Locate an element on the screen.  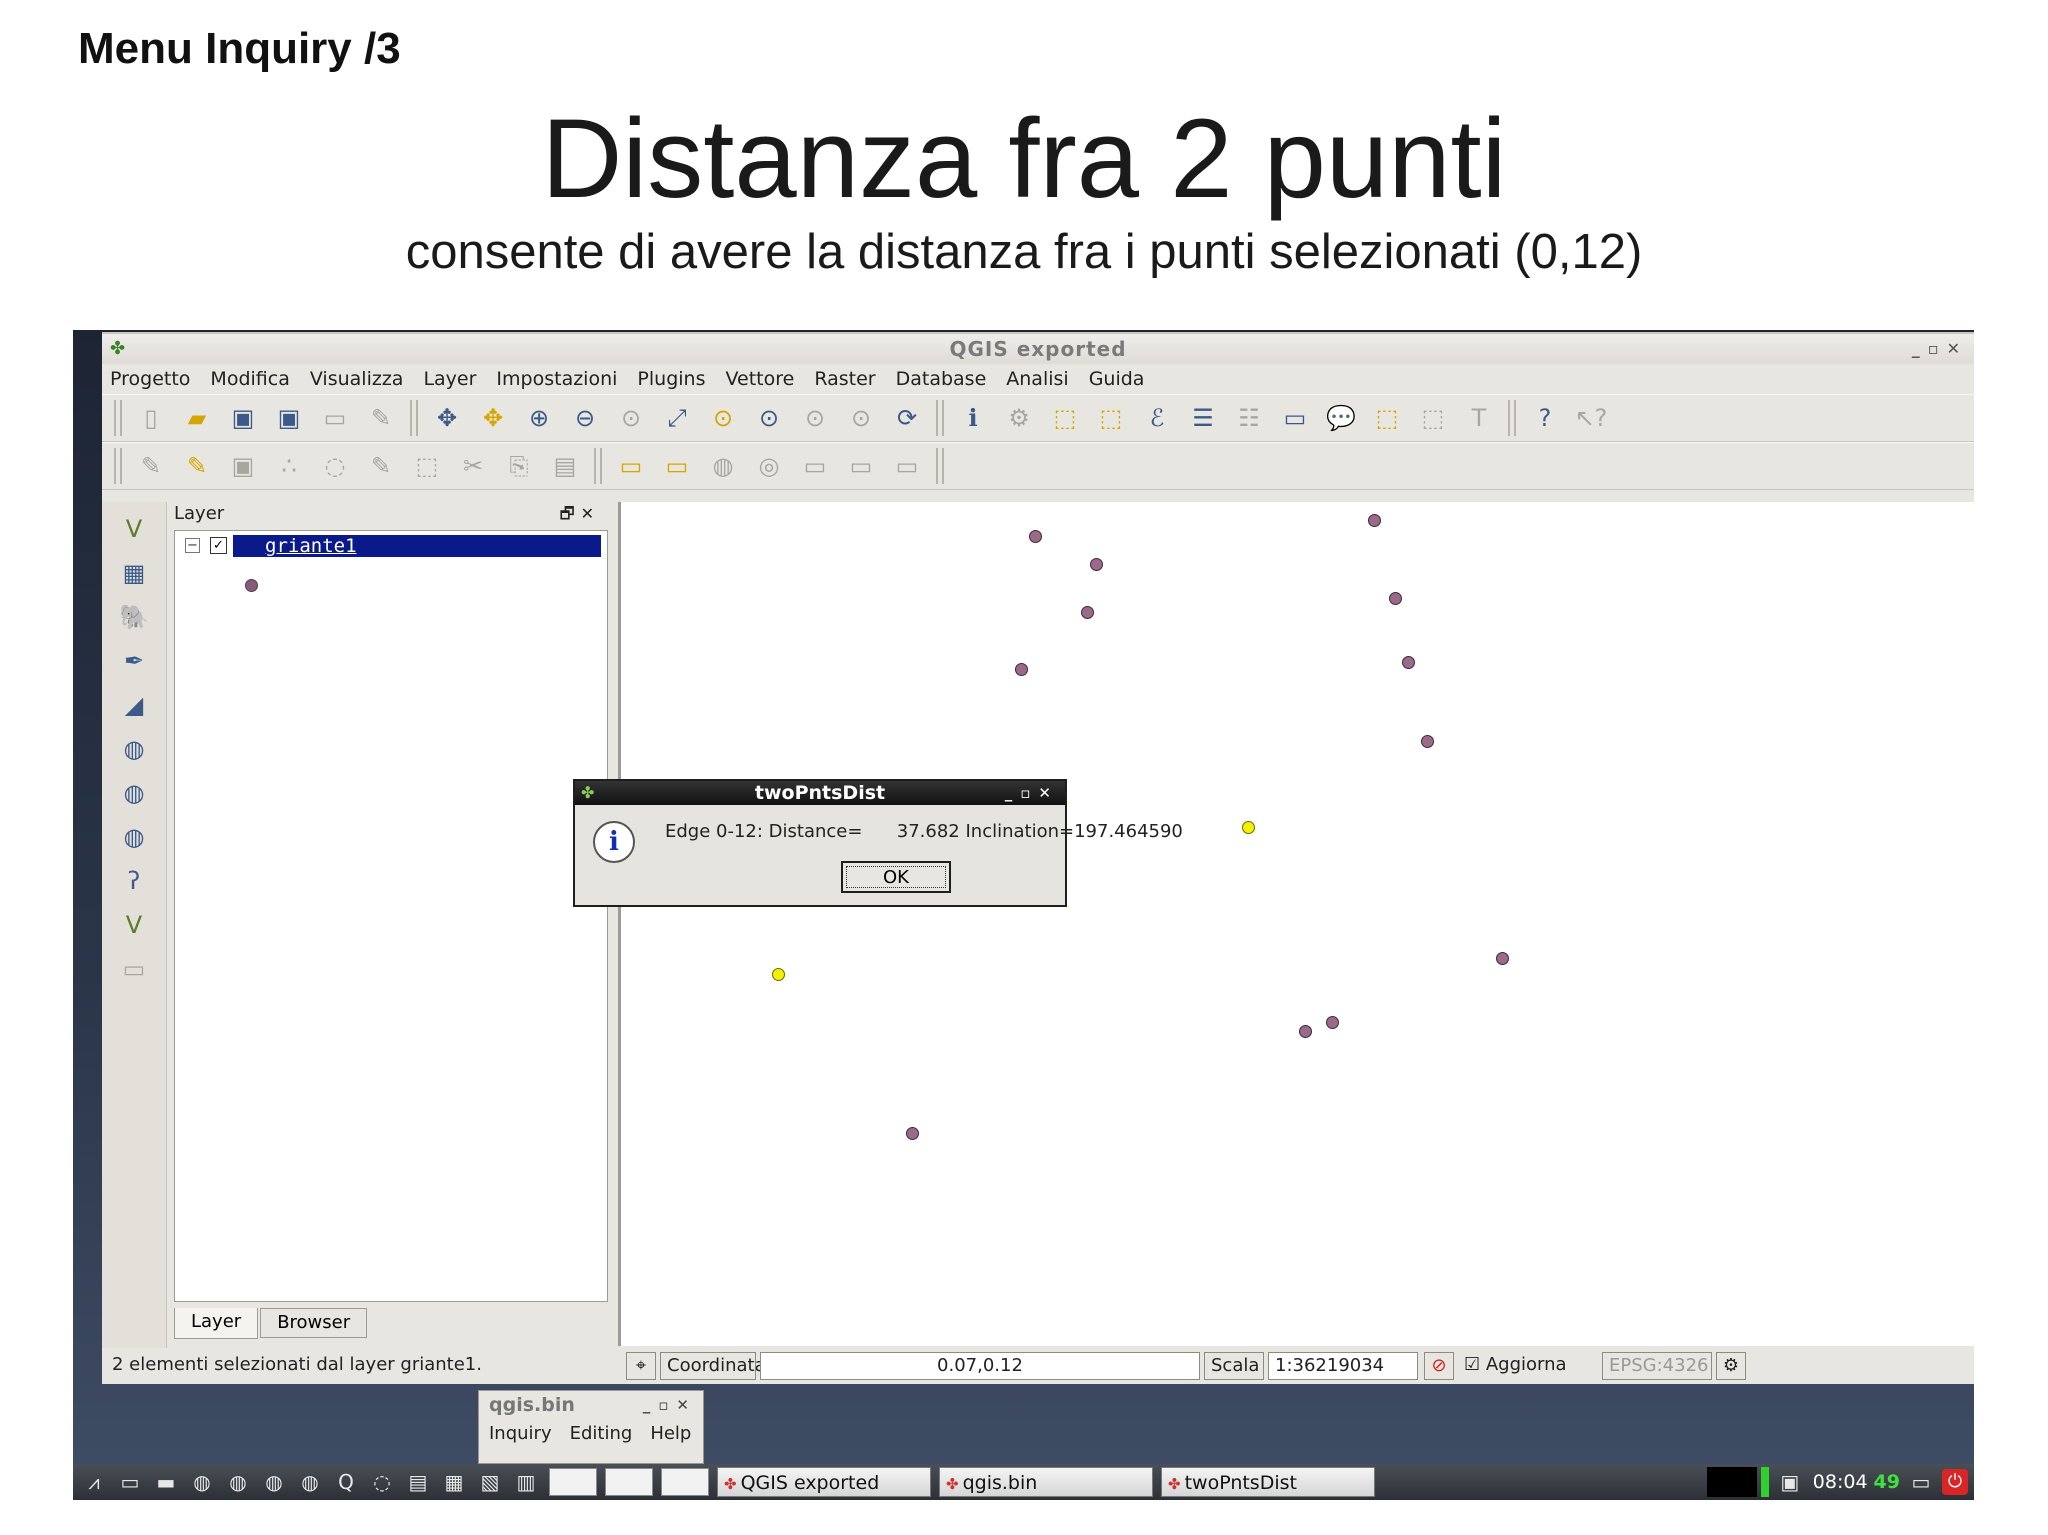
show-bookmarks-icon: ⬚ is located at coordinates (1433, 418).